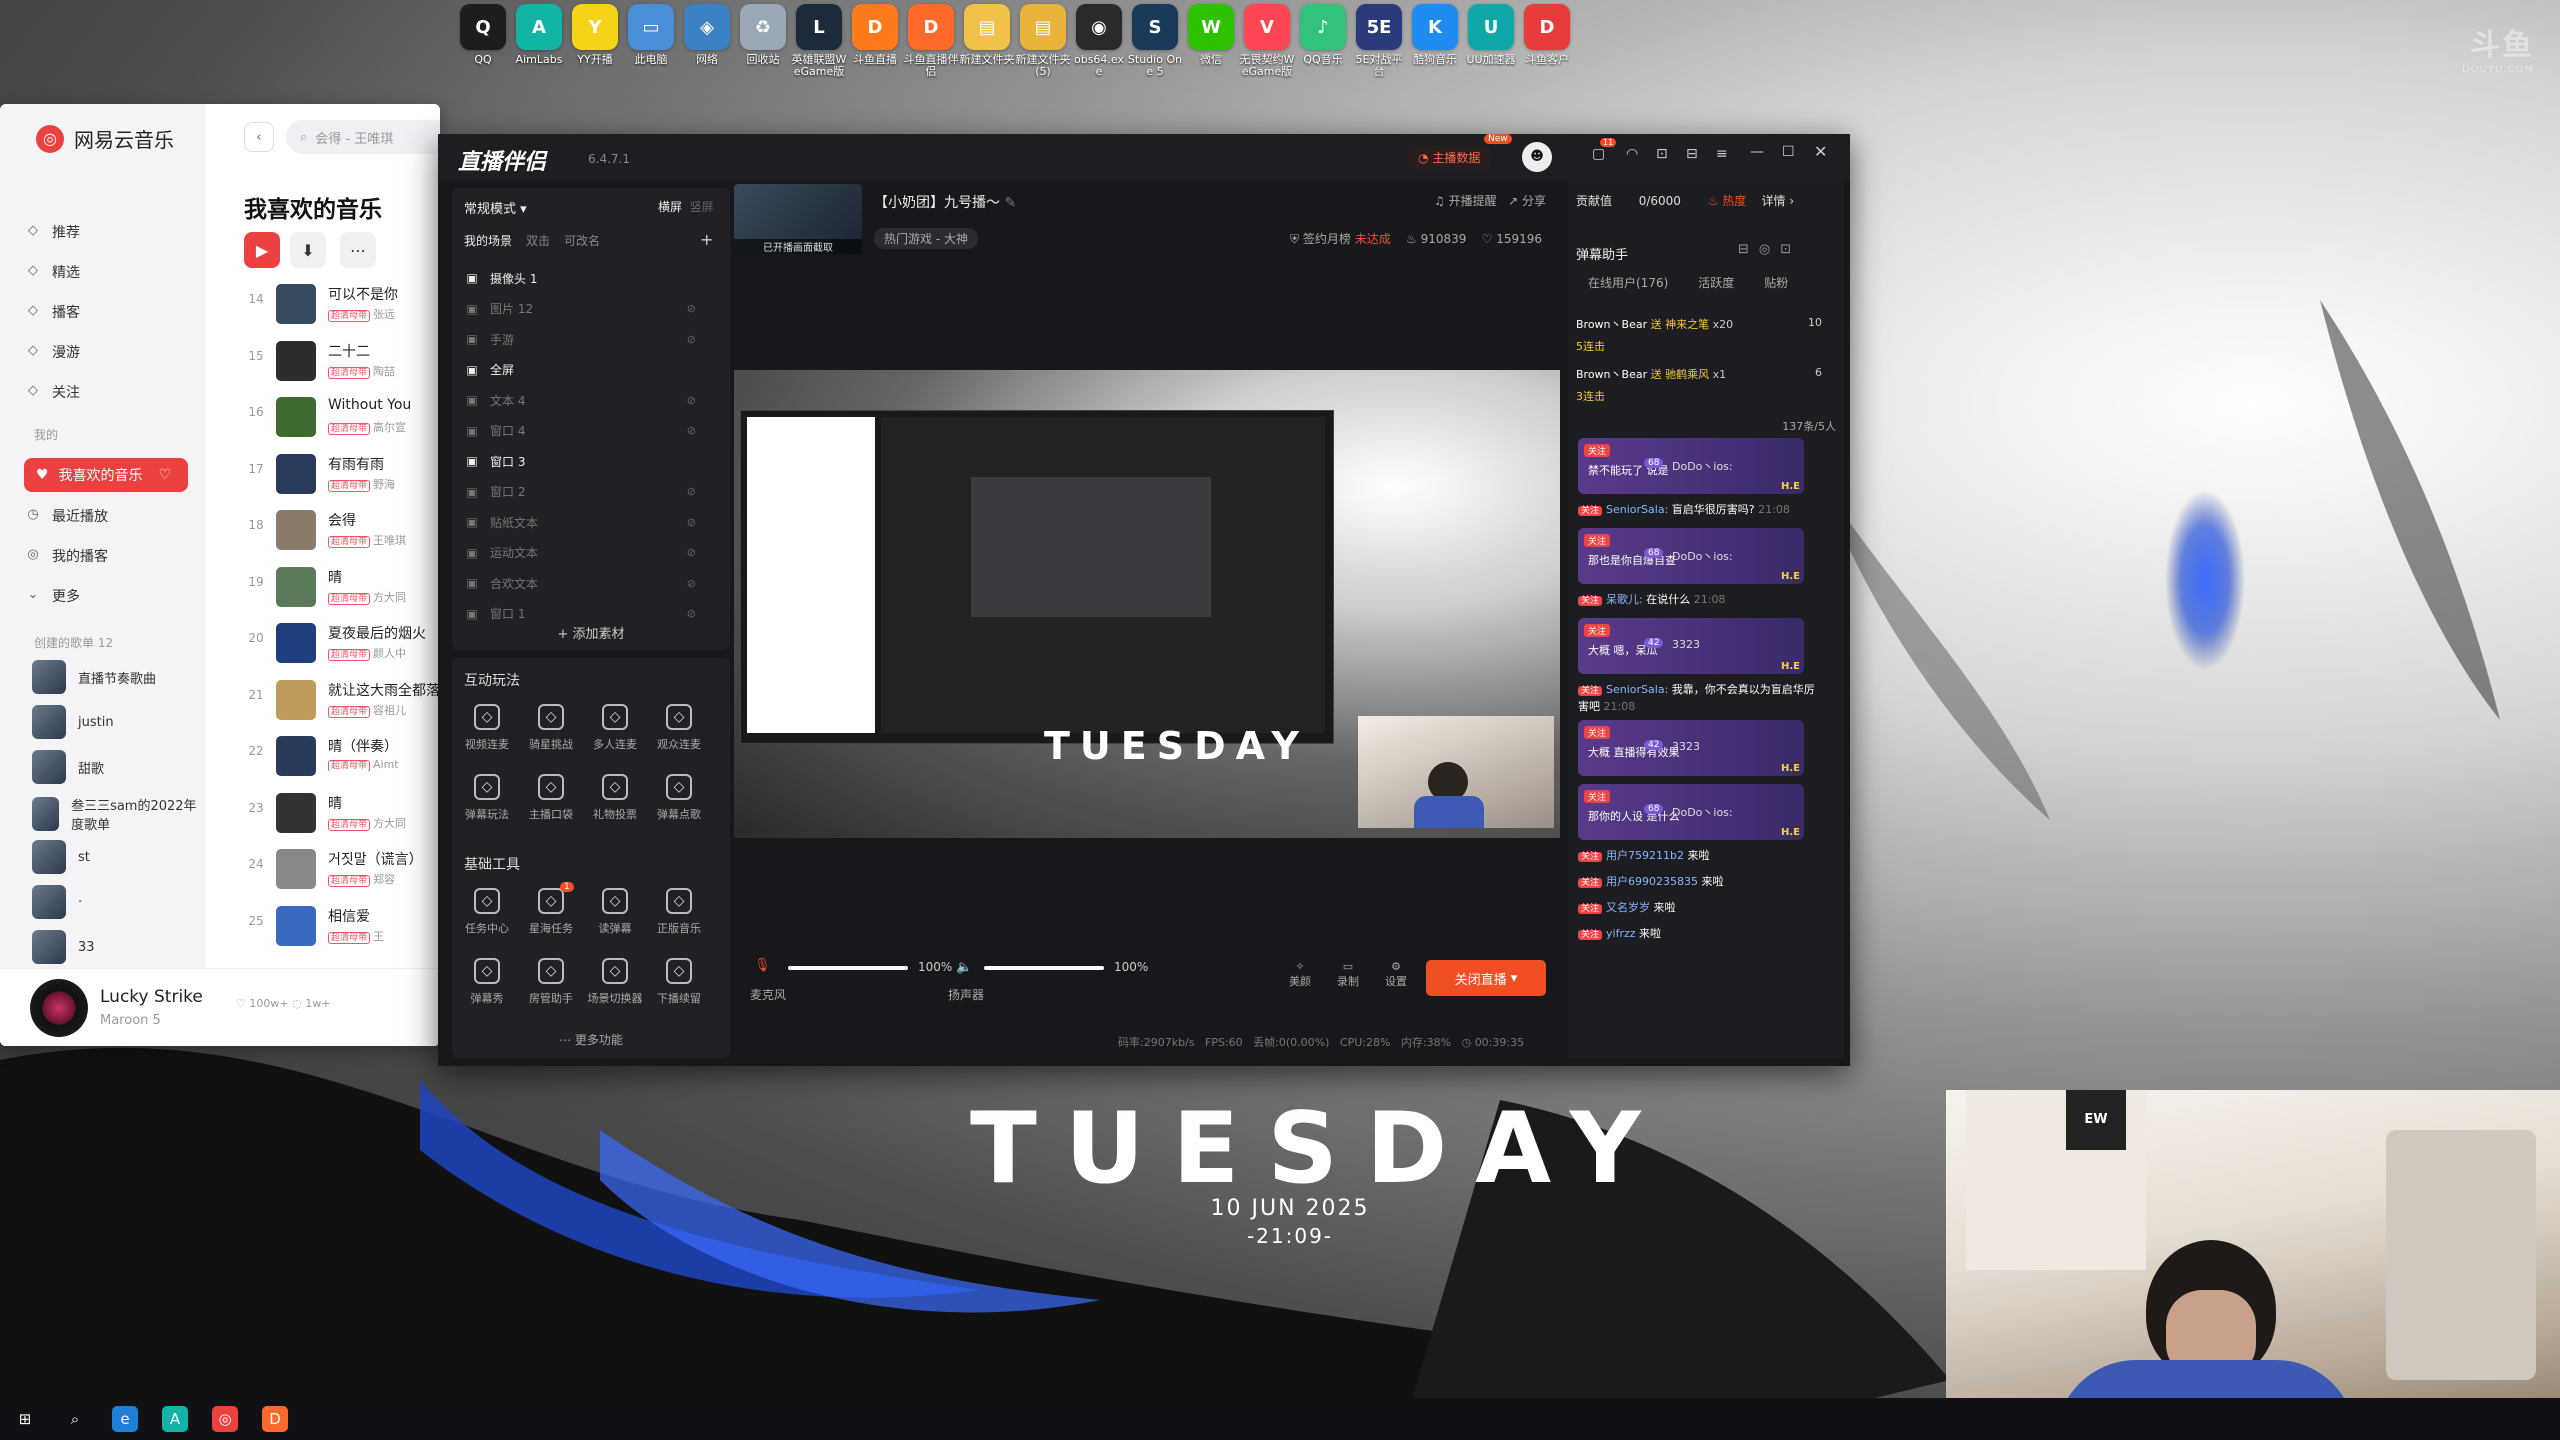 Image resolution: width=2560 pixels, height=1440 pixels. I want to click on mic-volume-slider, so click(848, 968).